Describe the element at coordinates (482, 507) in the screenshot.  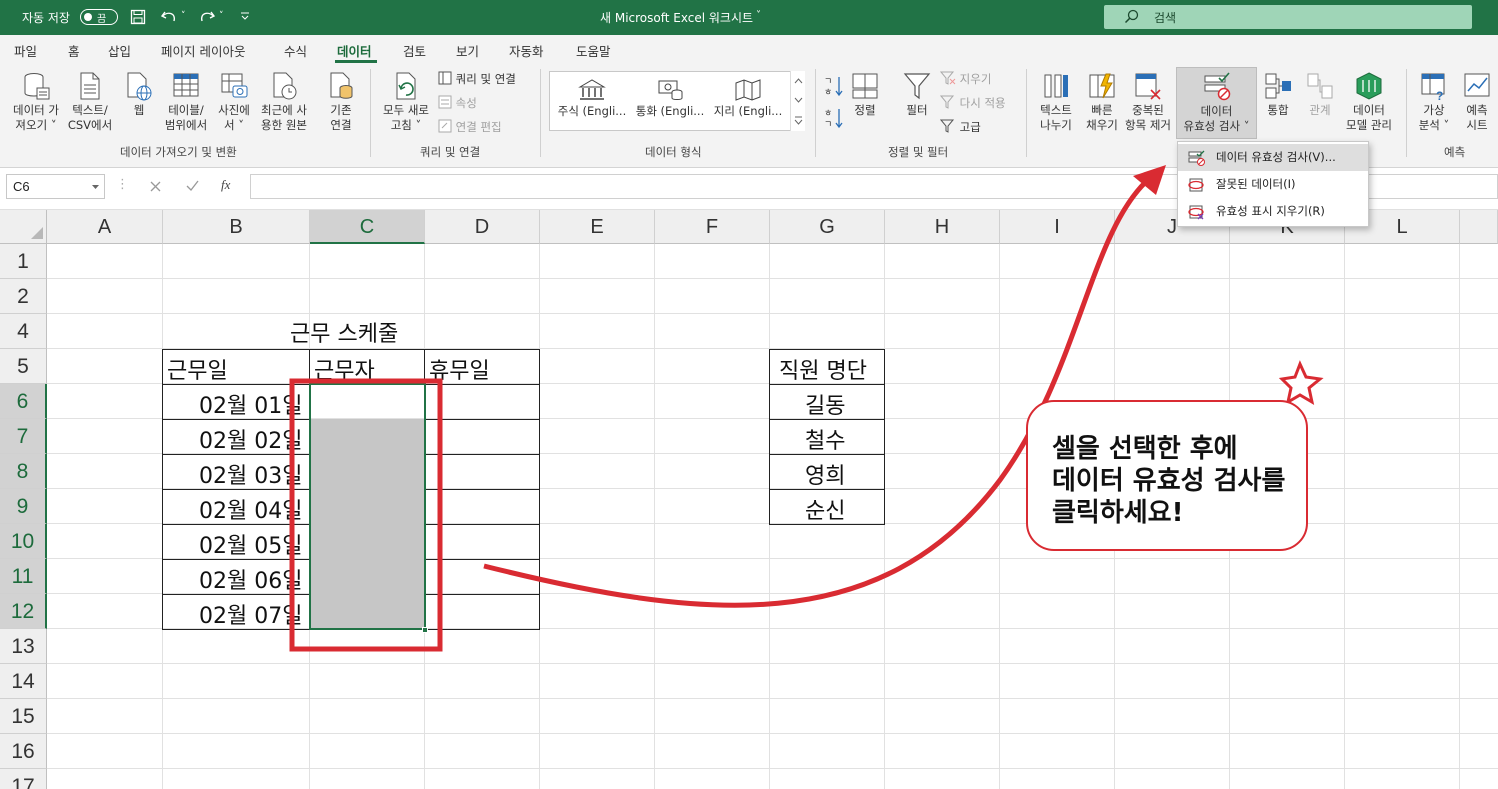
I see `cell-d9` at that location.